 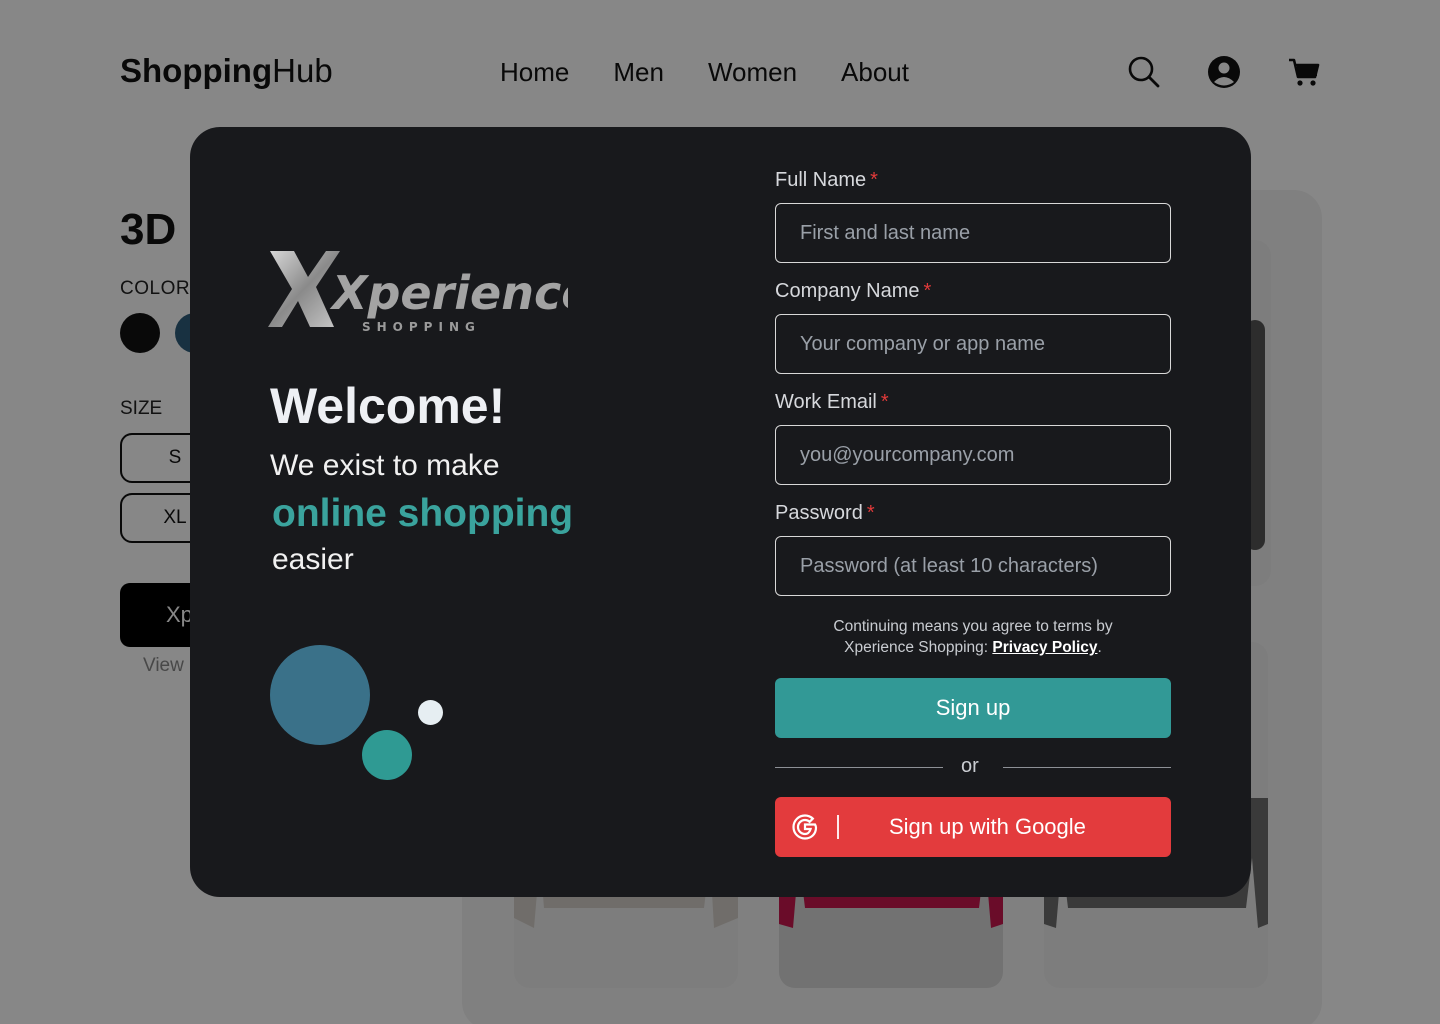 I want to click on google-signup-button: Sign up with Google, so click(x=973, y=827).